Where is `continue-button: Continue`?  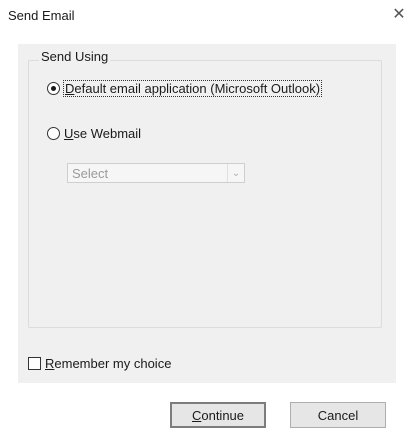 continue-button: Continue is located at coordinates (218, 415).